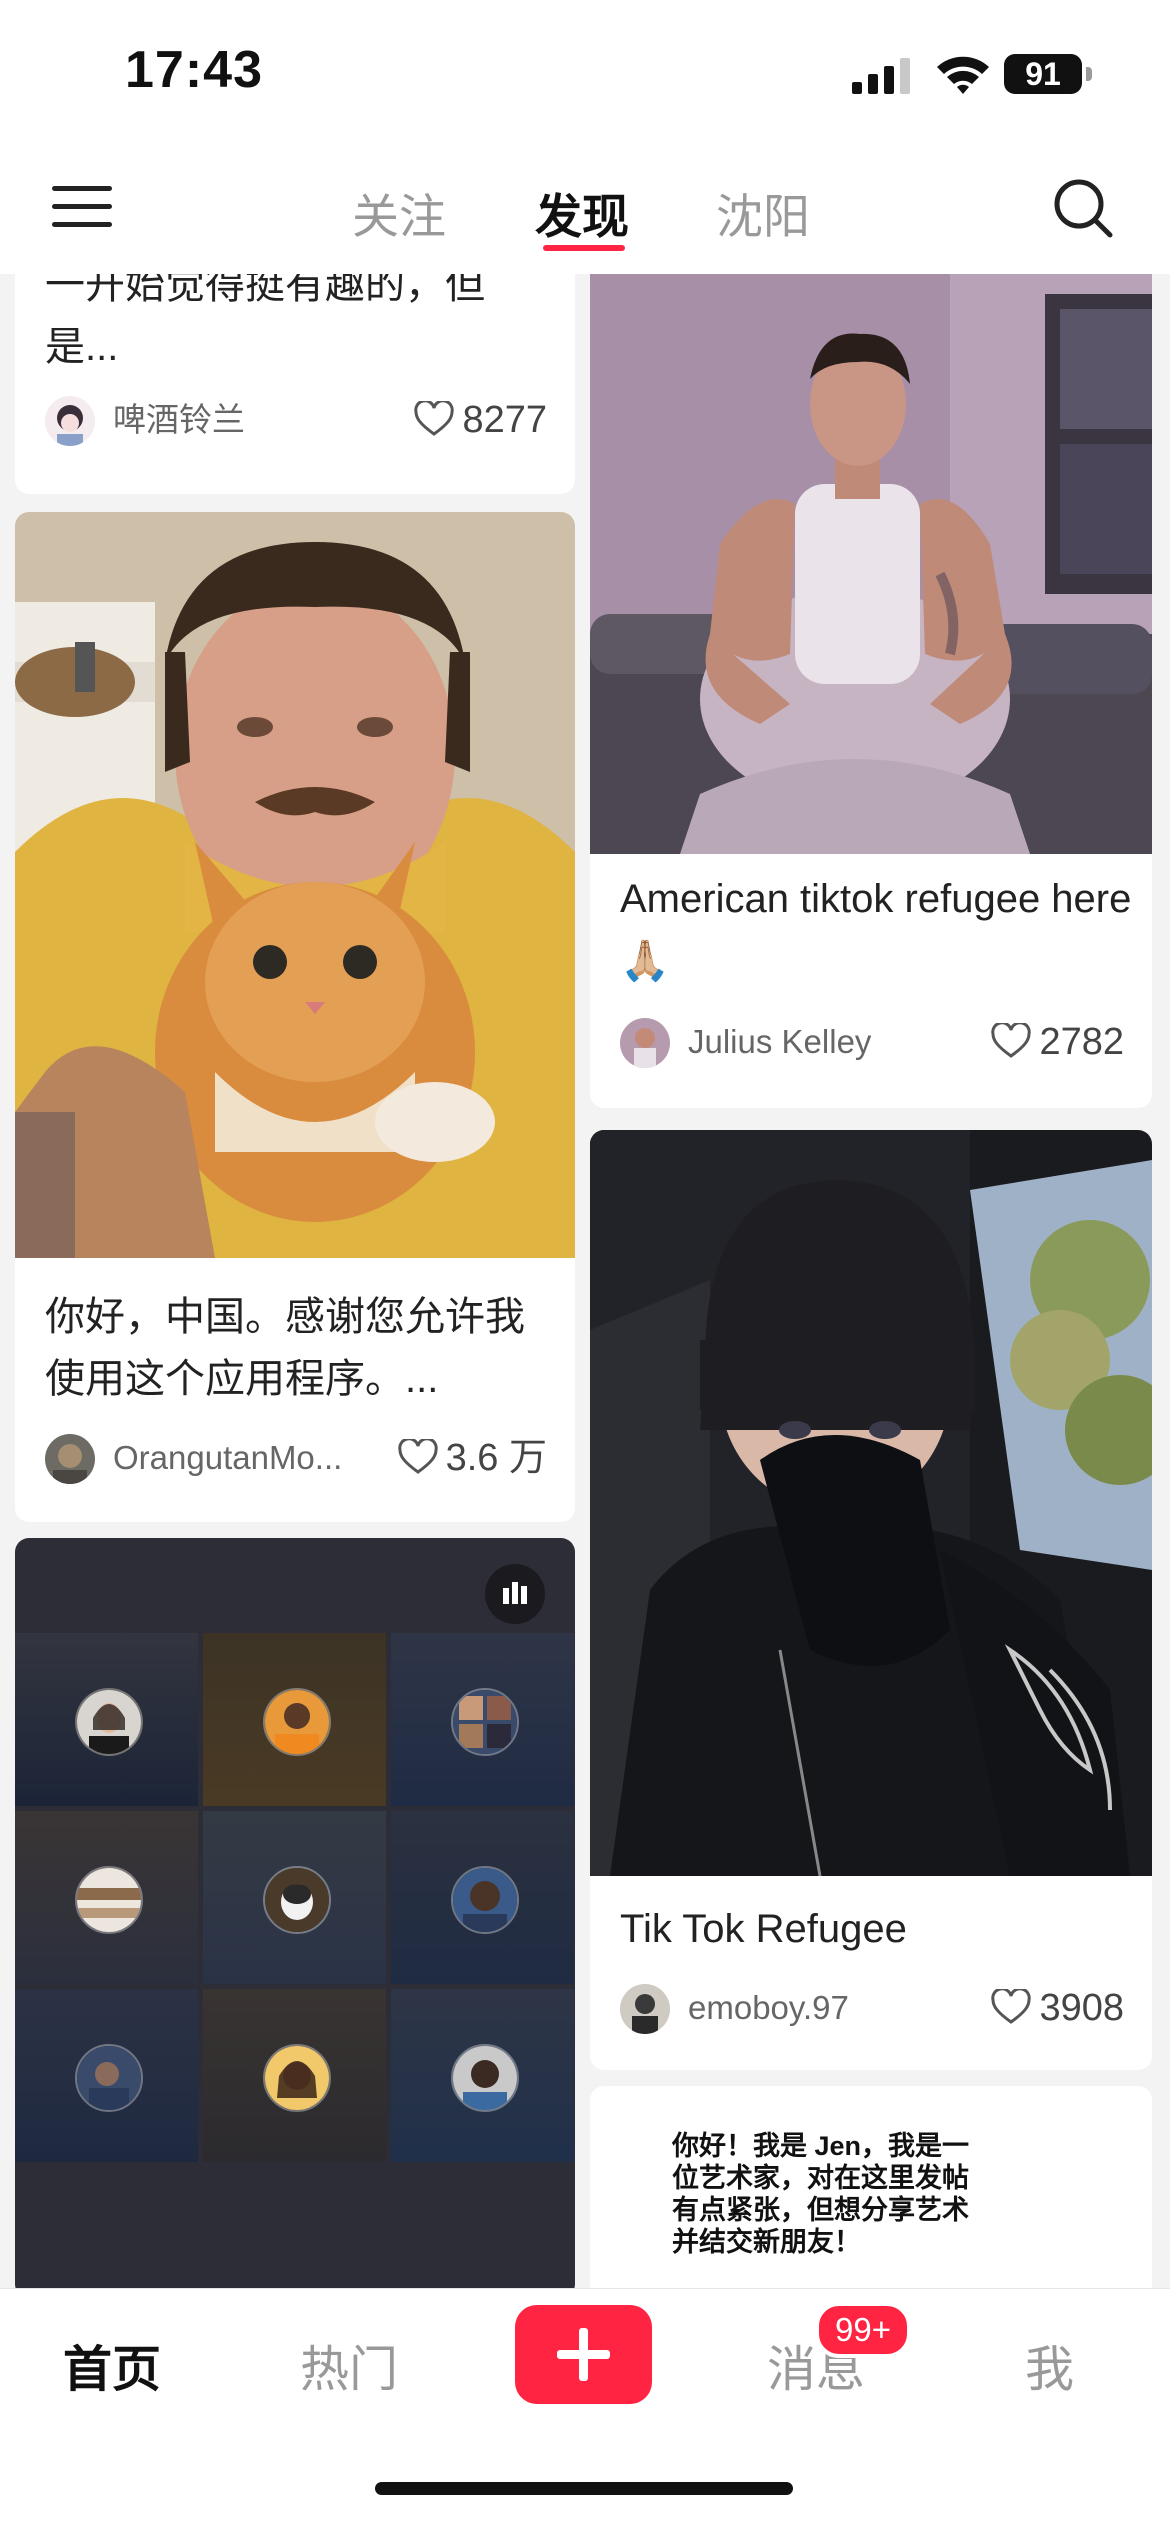  I want to click on author-name: 啤酒铃兰, so click(179, 420).